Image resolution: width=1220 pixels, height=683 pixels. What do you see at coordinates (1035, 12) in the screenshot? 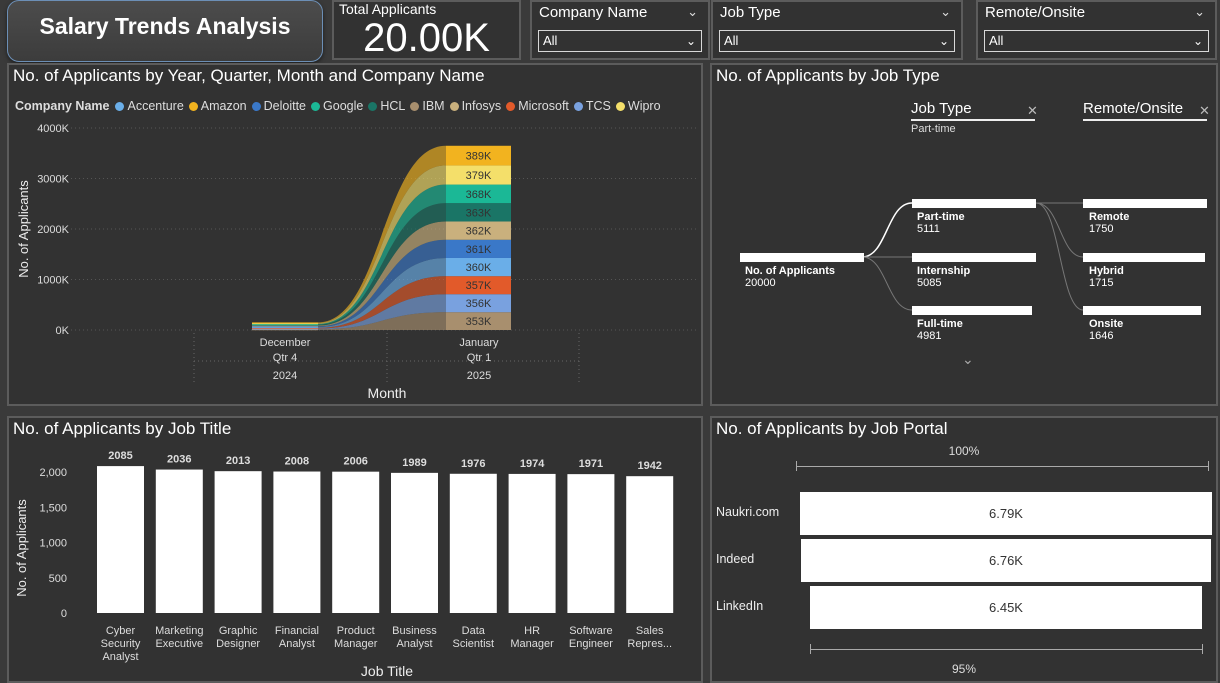
I see `slicer-title: Remote/Onsite` at bounding box center [1035, 12].